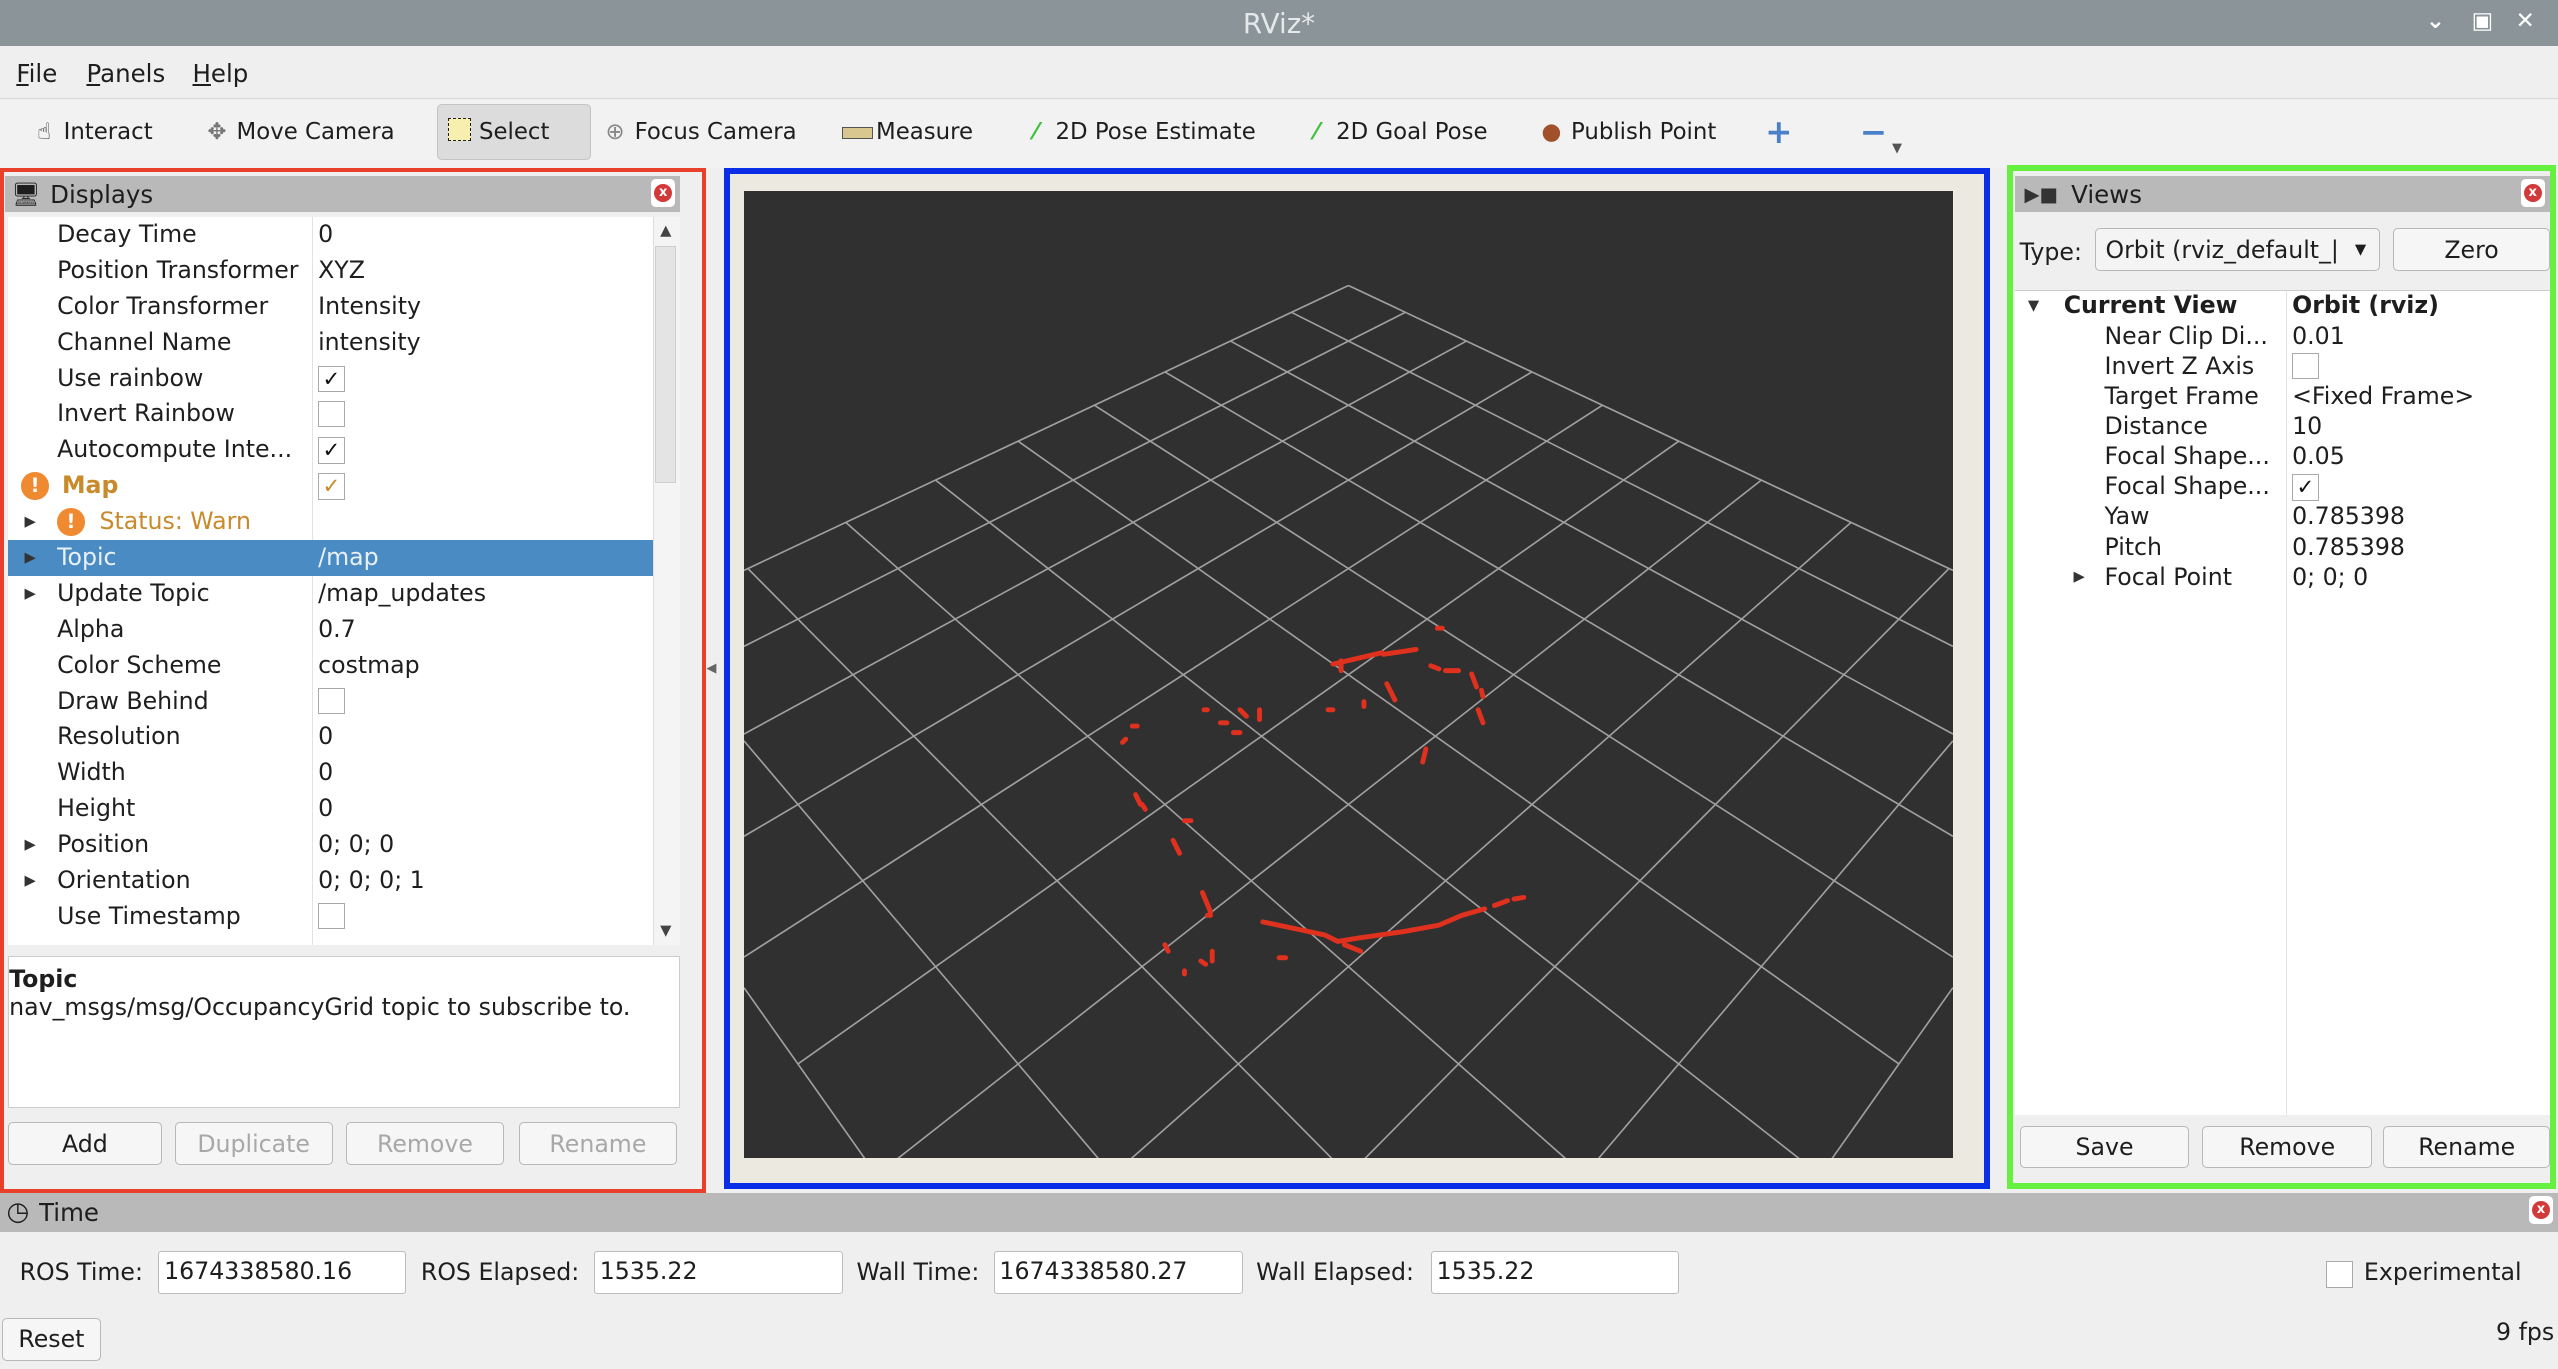 Image resolution: width=2558 pixels, height=1369 pixels. I want to click on property-row: ▶ Topic/map, so click(330, 557).